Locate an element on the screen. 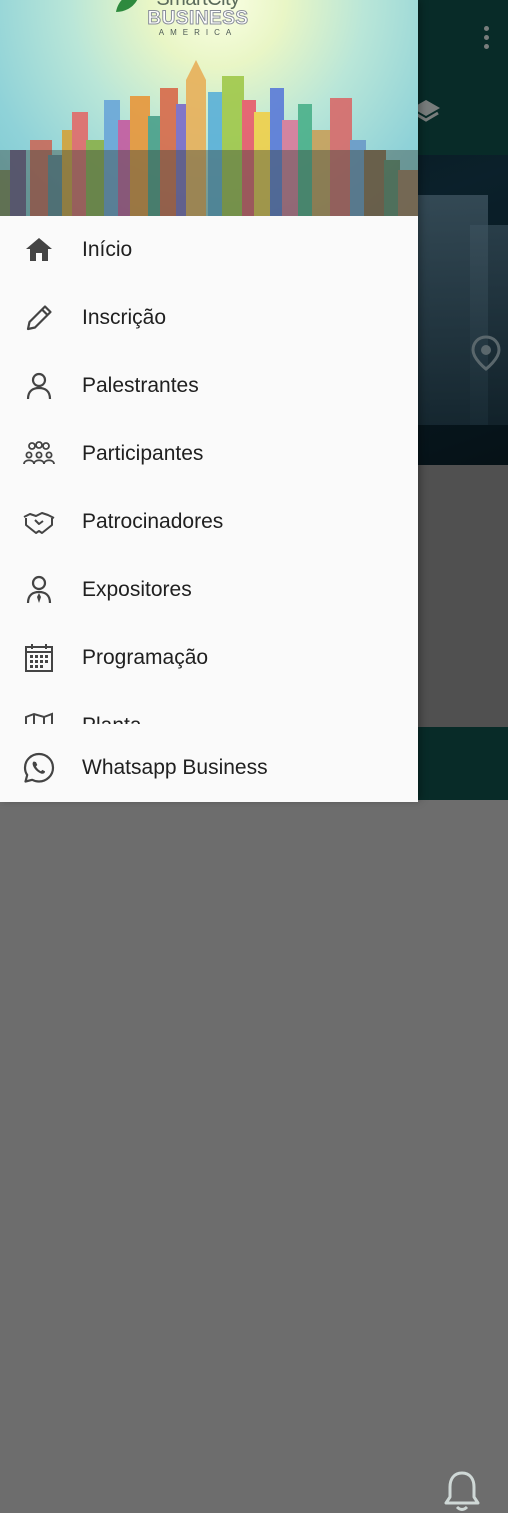 The width and height of the screenshot is (508, 1513). calendar-icon is located at coordinates (39, 658).